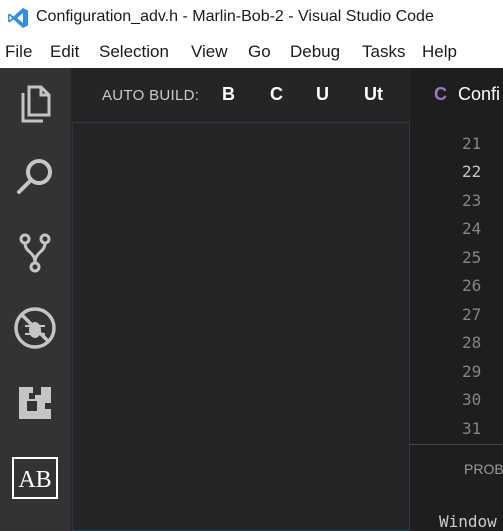  I want to click on c-file-icon: C, so click(440, 94).